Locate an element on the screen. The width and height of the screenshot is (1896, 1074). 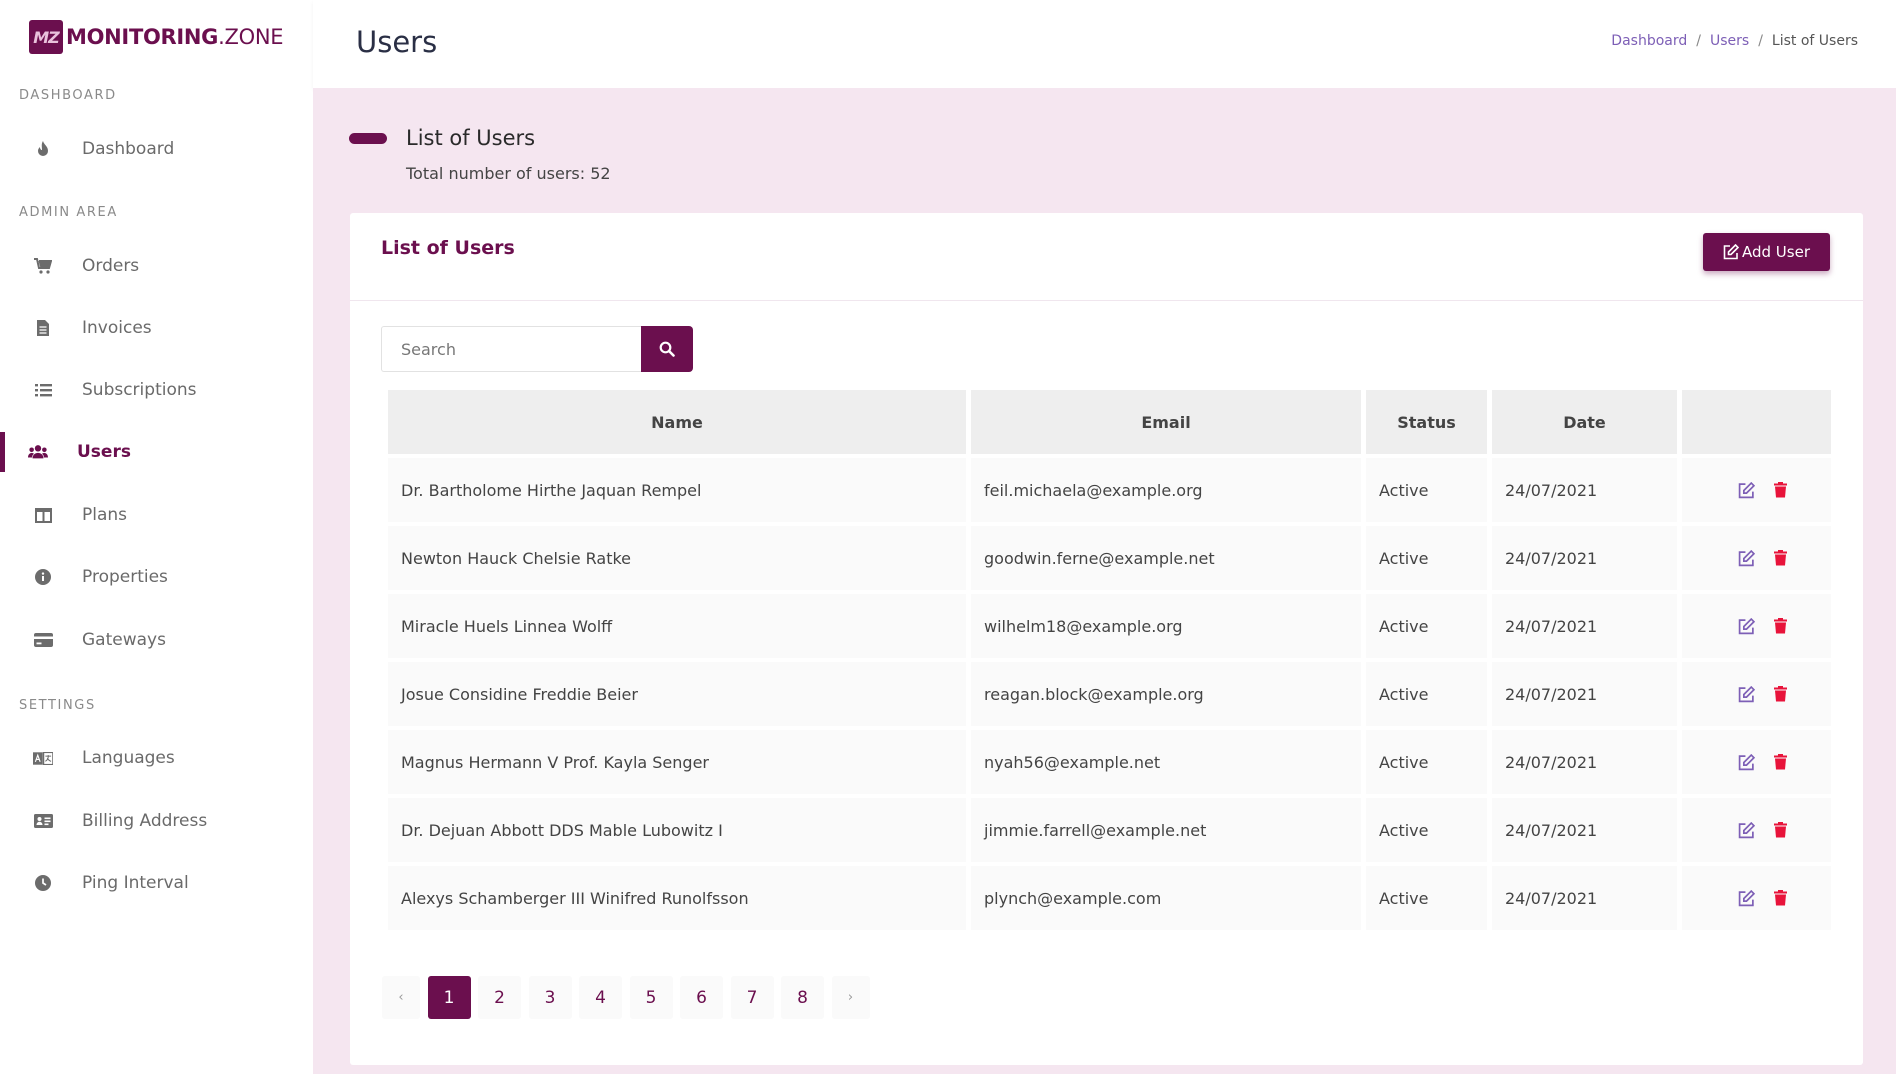
add-user-button: Add User is located at coordinates (1766, 252).